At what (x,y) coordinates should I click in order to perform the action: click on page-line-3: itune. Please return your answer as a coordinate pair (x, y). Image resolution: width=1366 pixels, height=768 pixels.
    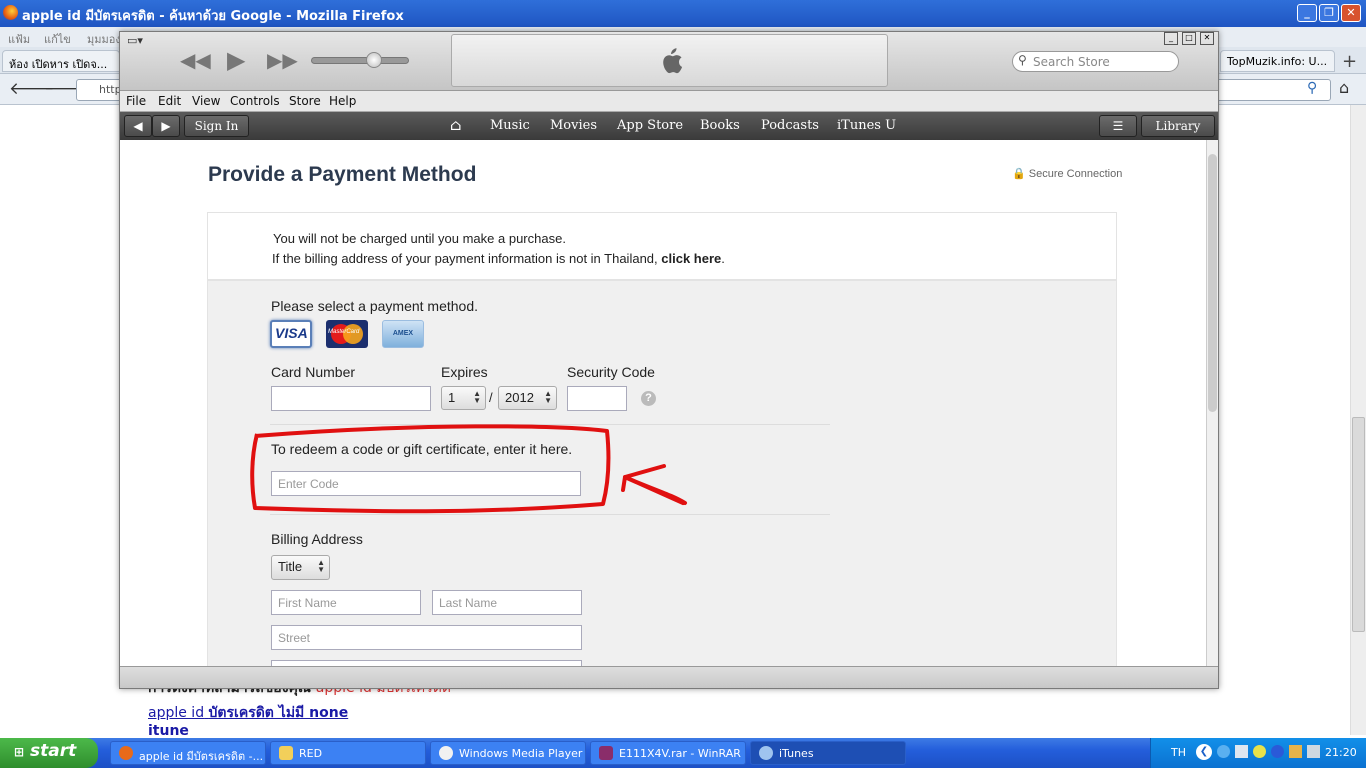
    Looking at the image, I should click on (168, 731).